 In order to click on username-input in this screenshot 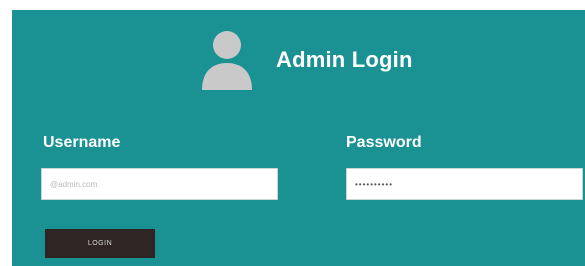, I will do `click(159, 184)`.